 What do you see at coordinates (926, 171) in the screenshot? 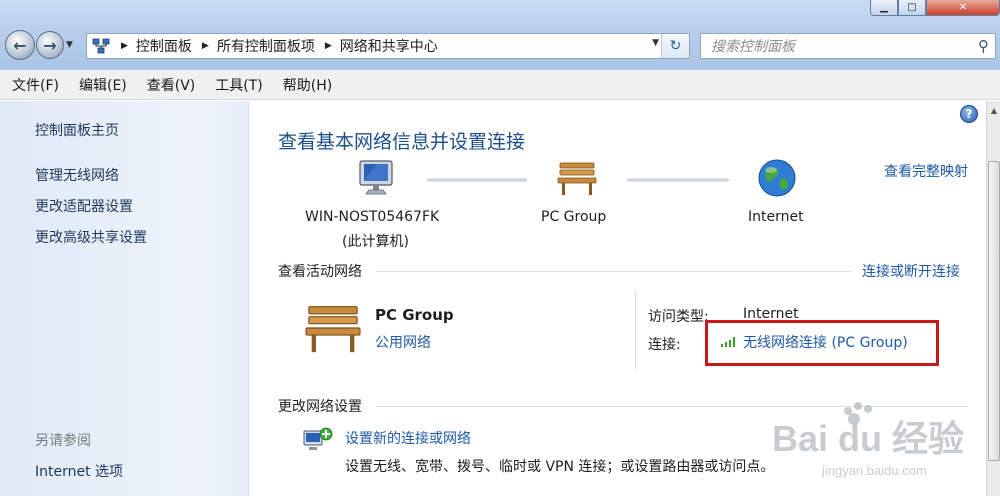
I see `view-full-map-link: 查看完整映射` at bounding box center [926, 171].